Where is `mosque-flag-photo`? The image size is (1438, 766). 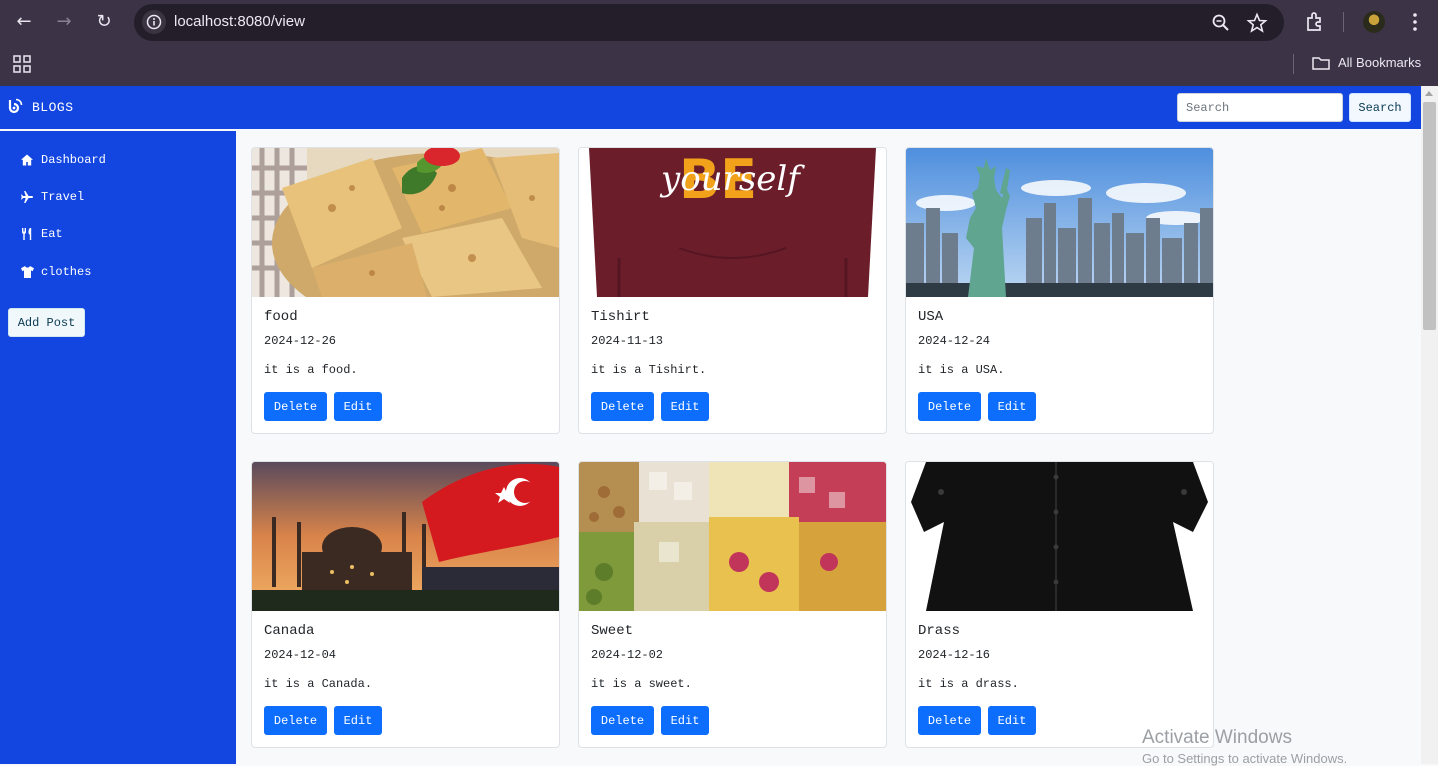 mosque-flag-photo is located at coordinates (405, 536).